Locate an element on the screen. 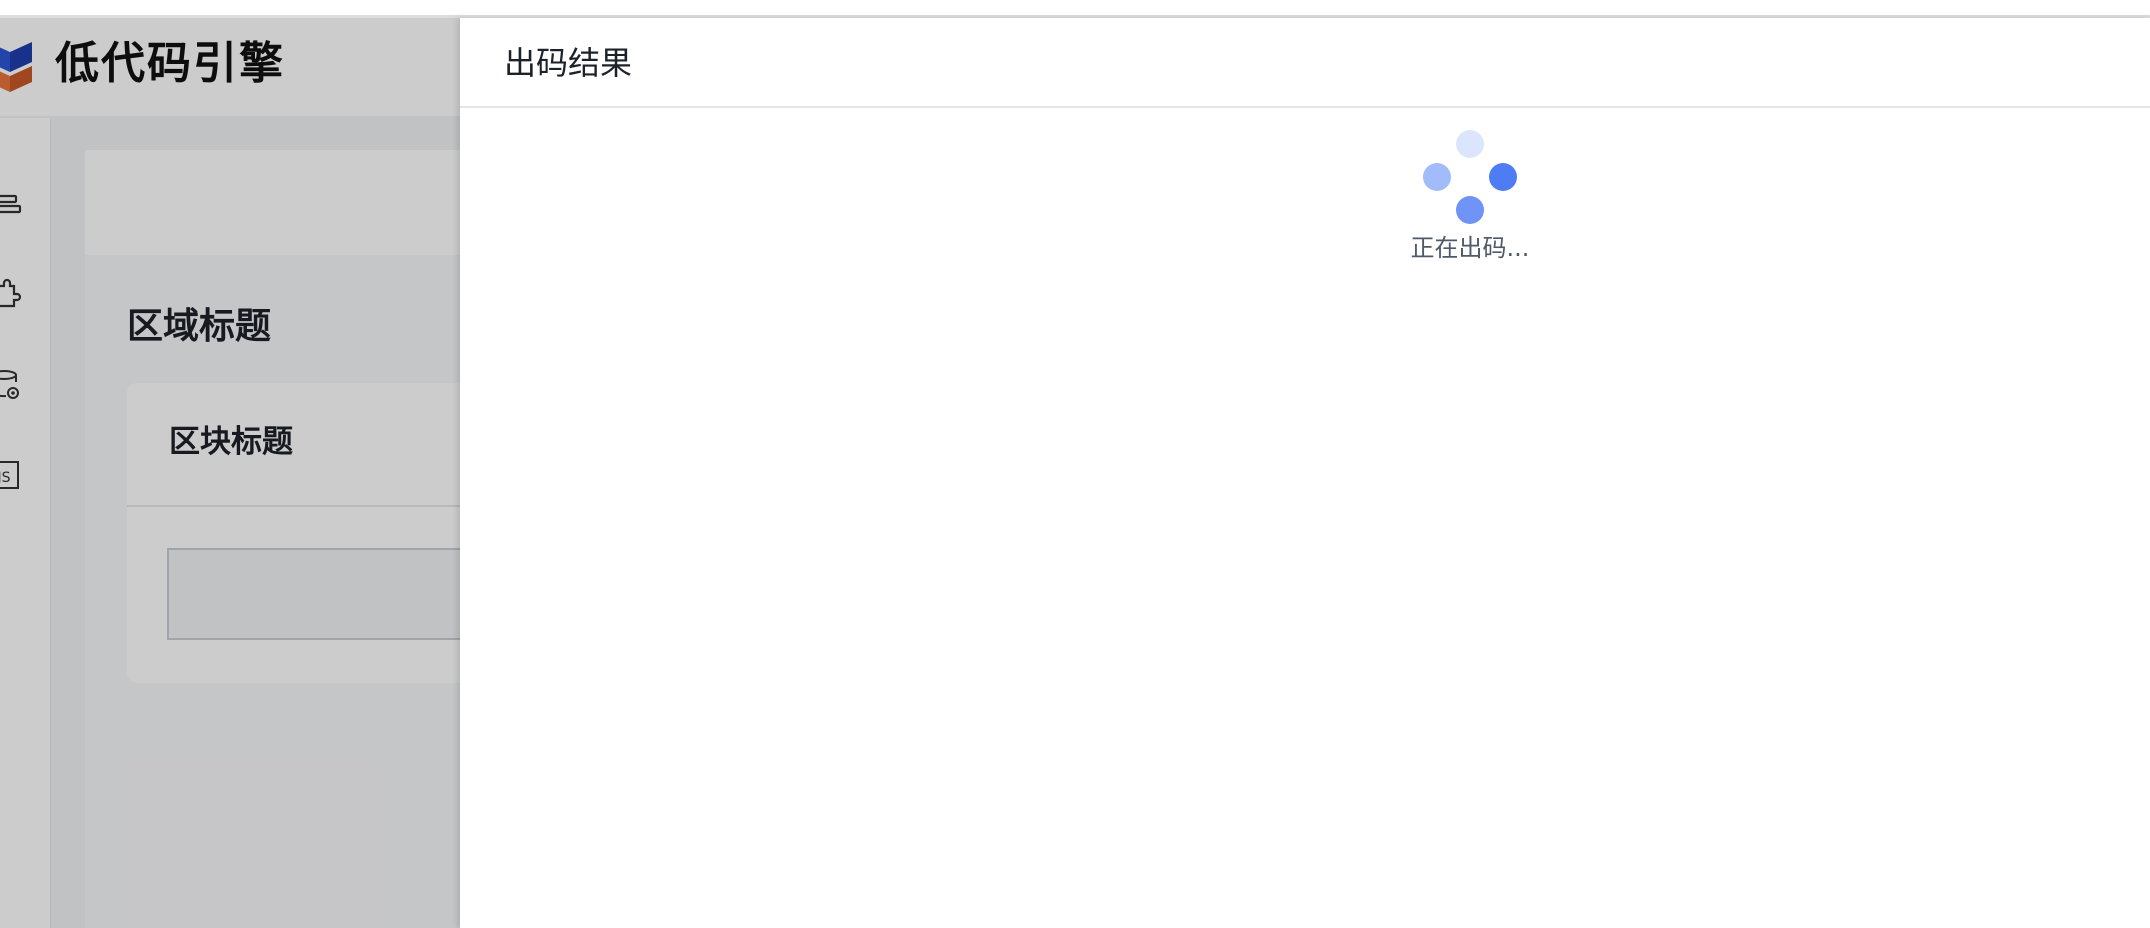  top-strip is located at coordinates (1075, 9).